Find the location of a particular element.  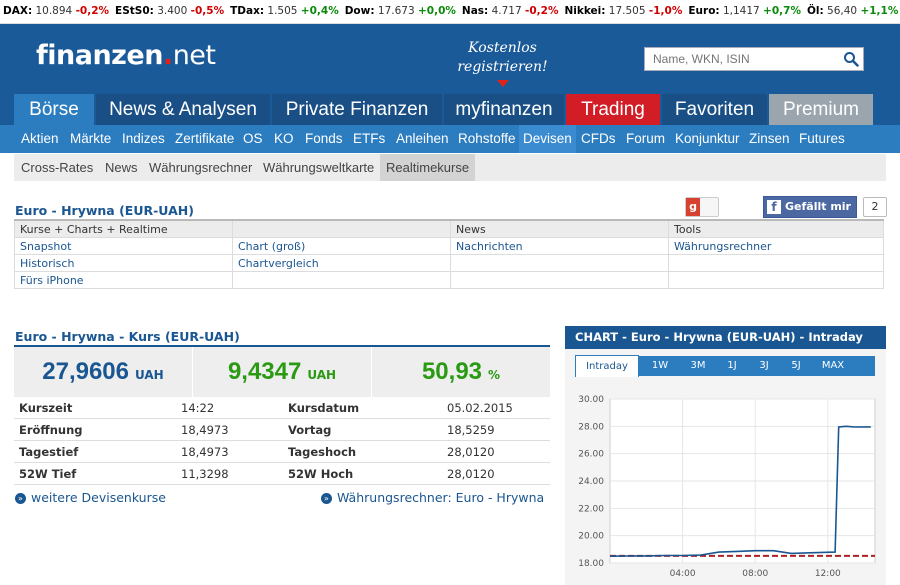

subnav-etfs: ETFs is located at coordinates (369, 139).